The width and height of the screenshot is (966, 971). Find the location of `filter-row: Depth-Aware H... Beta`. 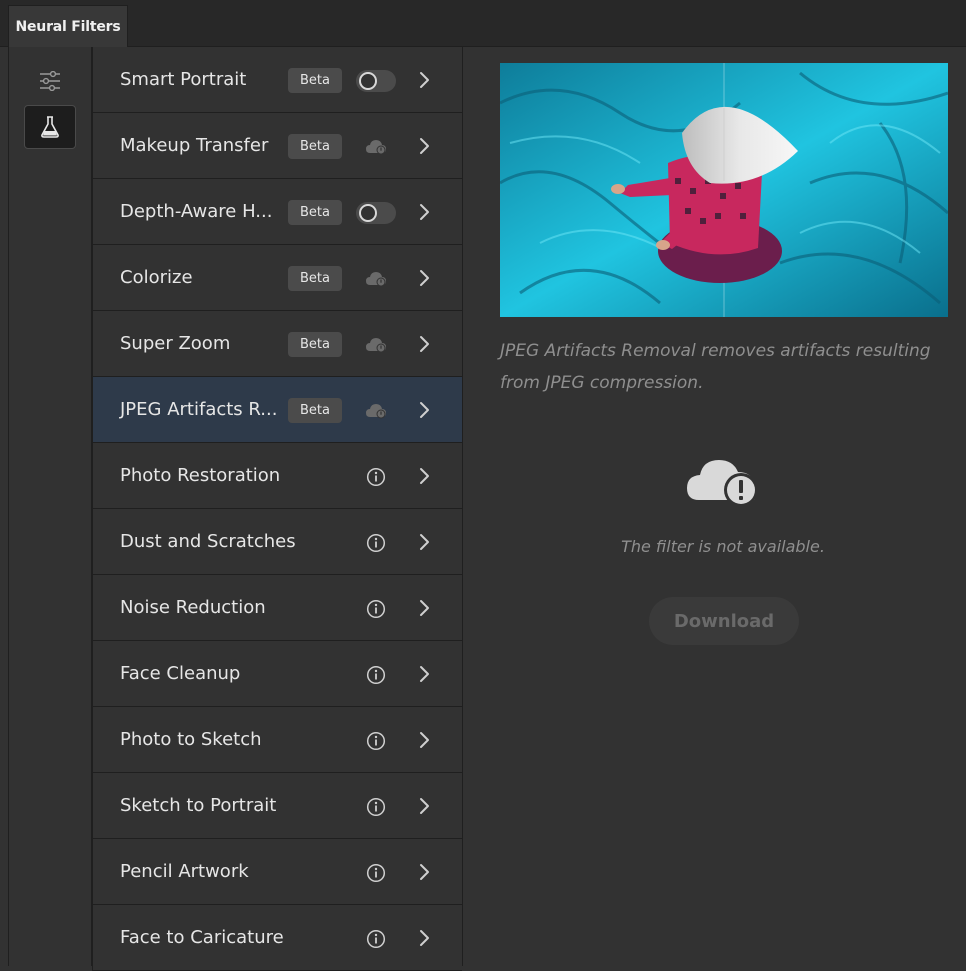

filter-row: Depth-Aware H... Beta is located at coordinates (277, 212).